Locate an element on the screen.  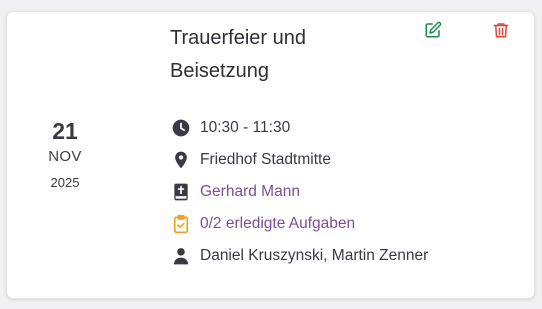
date-day: 21 is located at coordinates (65, 131).